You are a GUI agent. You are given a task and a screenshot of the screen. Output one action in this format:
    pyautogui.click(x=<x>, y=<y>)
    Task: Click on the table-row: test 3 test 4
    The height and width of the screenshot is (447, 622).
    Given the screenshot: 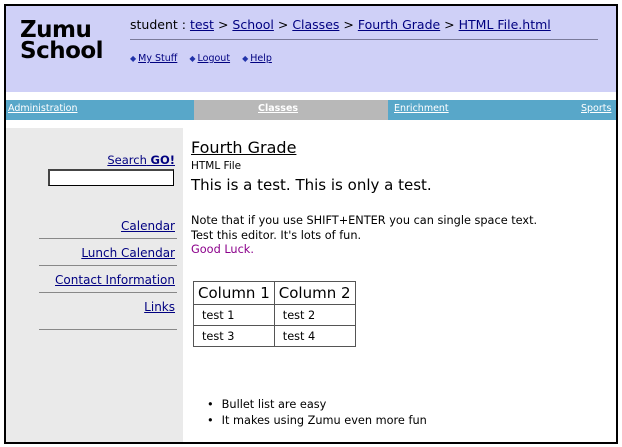 What is the action you would take?
    pyautogui.click(x=274, y=336)
    